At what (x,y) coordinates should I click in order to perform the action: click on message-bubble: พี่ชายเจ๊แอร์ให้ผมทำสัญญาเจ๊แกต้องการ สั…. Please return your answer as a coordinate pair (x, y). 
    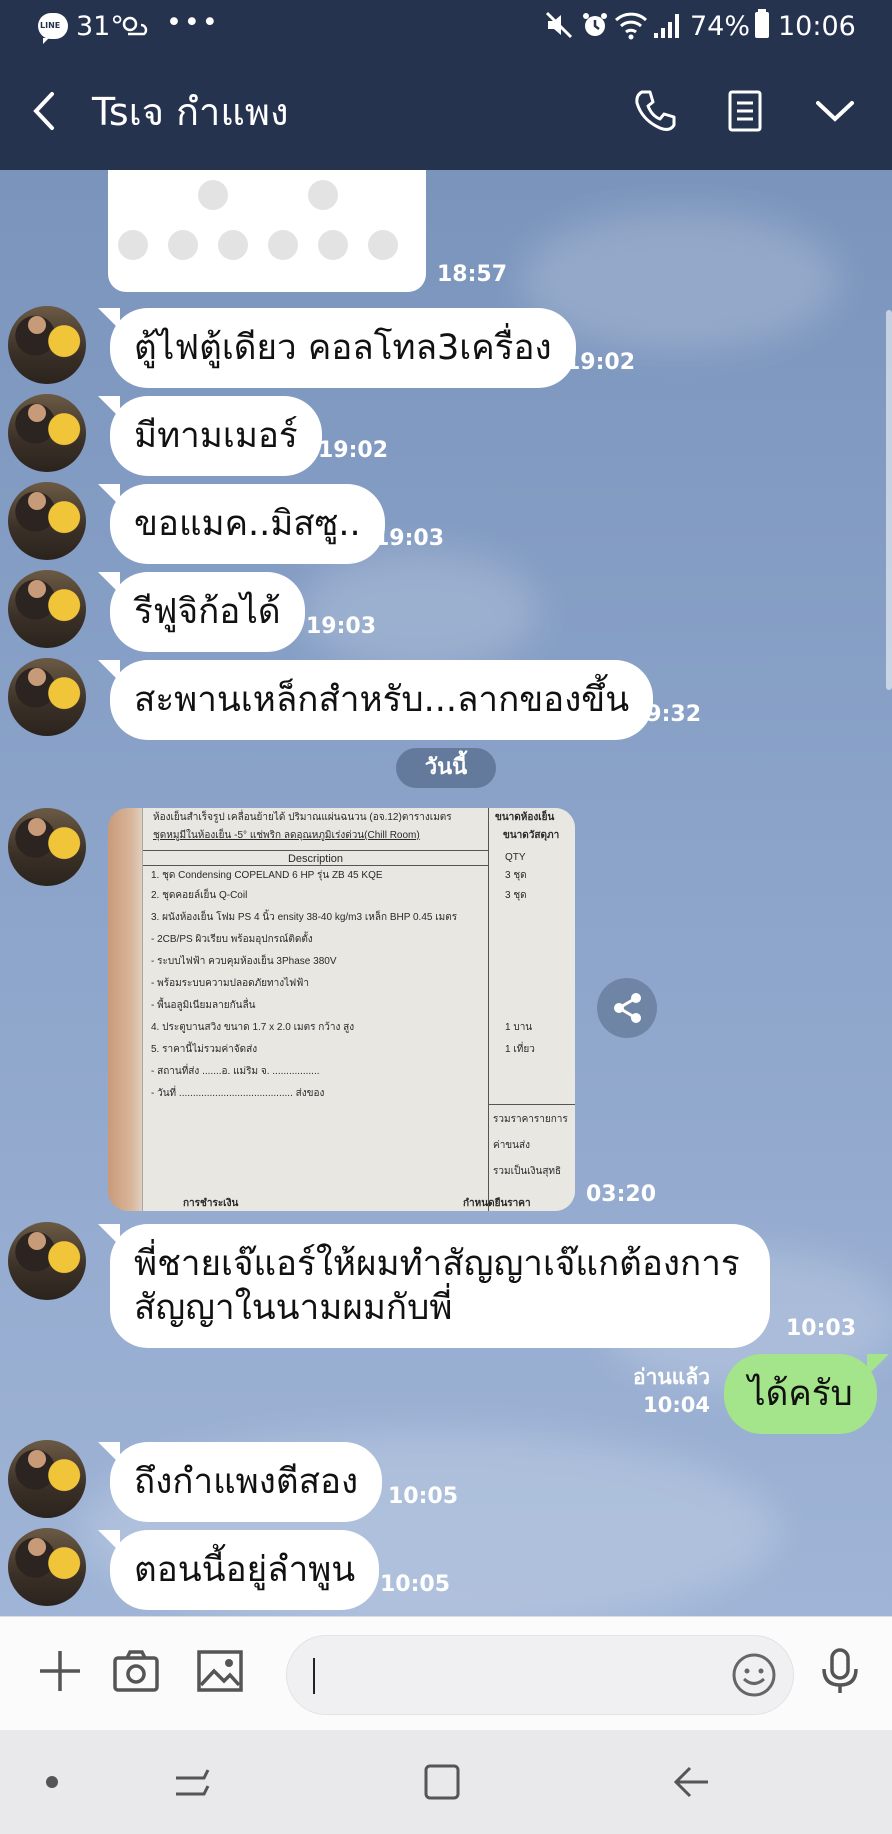
    Looking at the image, I should click on (434, 1286).